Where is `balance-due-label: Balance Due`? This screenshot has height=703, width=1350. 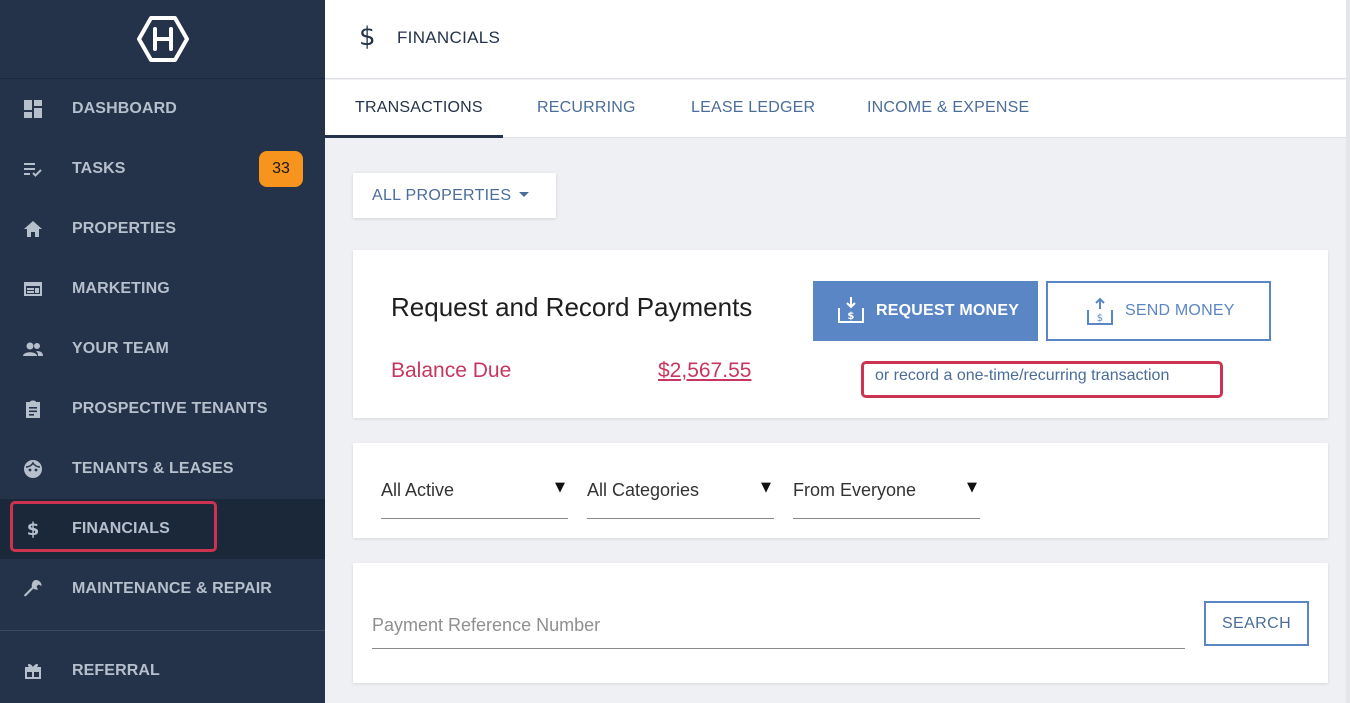 balance-due-label: Balance Due is located at coordinates (451, 370).